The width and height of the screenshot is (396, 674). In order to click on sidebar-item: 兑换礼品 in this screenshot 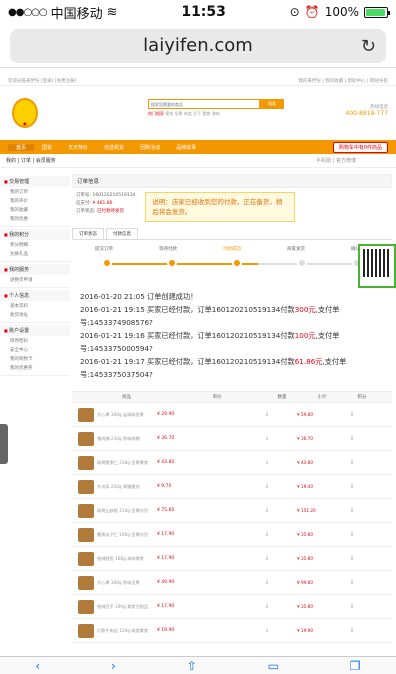, I will do `click(37, 253)`.